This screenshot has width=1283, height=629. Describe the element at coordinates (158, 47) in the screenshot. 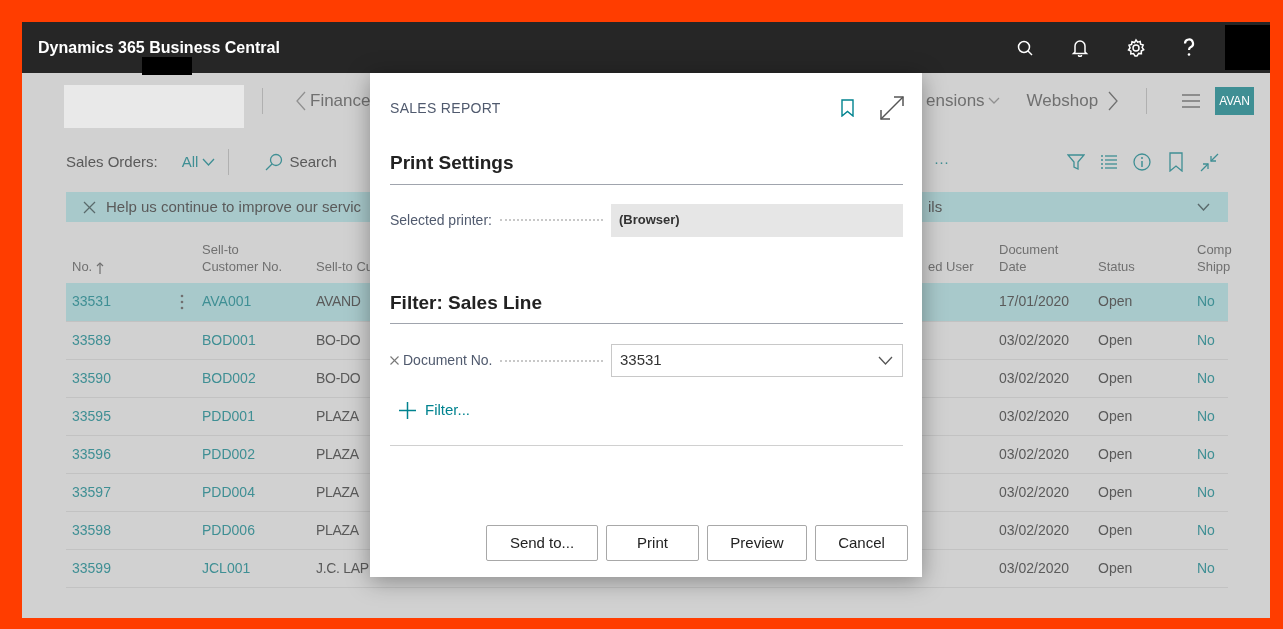

I see `app-title: Dynamics 365 Business Central` at that location.